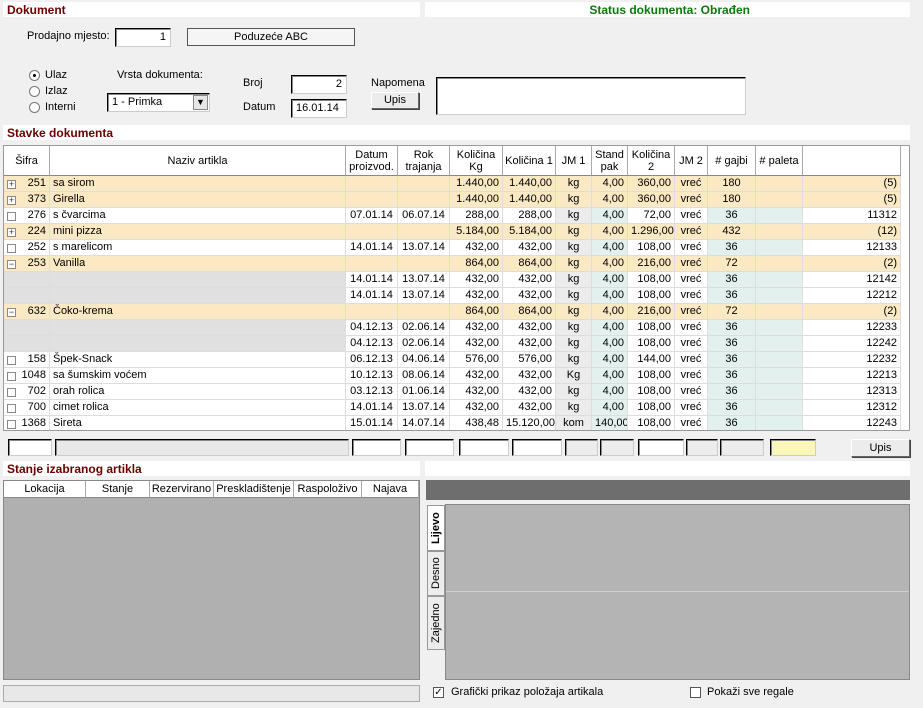  What do you see at coordinates (198, 280) in the screenshot?
I see `cell-naziv` at bounding box center [198, 280].